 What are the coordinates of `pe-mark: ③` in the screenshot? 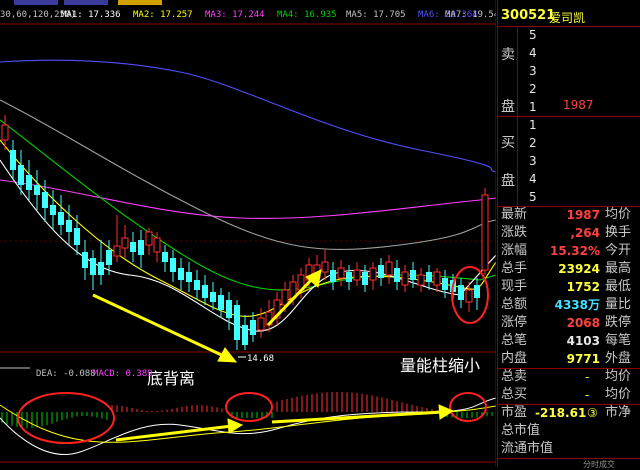 It's located at (592, 413).